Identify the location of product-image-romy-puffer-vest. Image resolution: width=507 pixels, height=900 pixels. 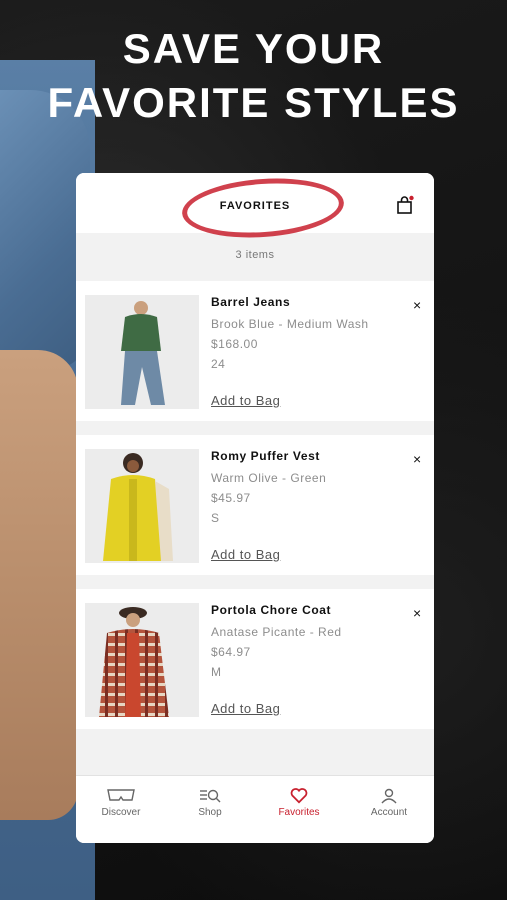
(142, 506).